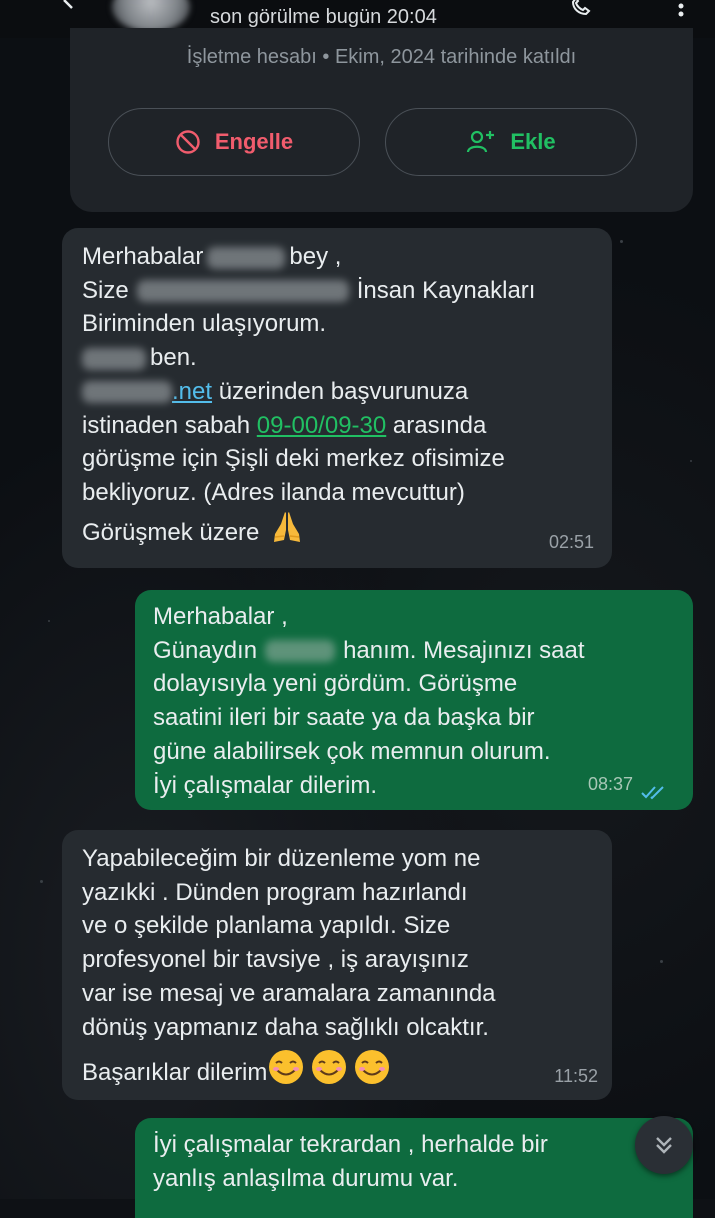 The height and width of the screenshot is (1218, 715). What do you see at coordinates (293, 459) in the screenshot?
I see `message-text: görüşme için Şişli deki merkez ofisimize` at bounding box center [293, 459].